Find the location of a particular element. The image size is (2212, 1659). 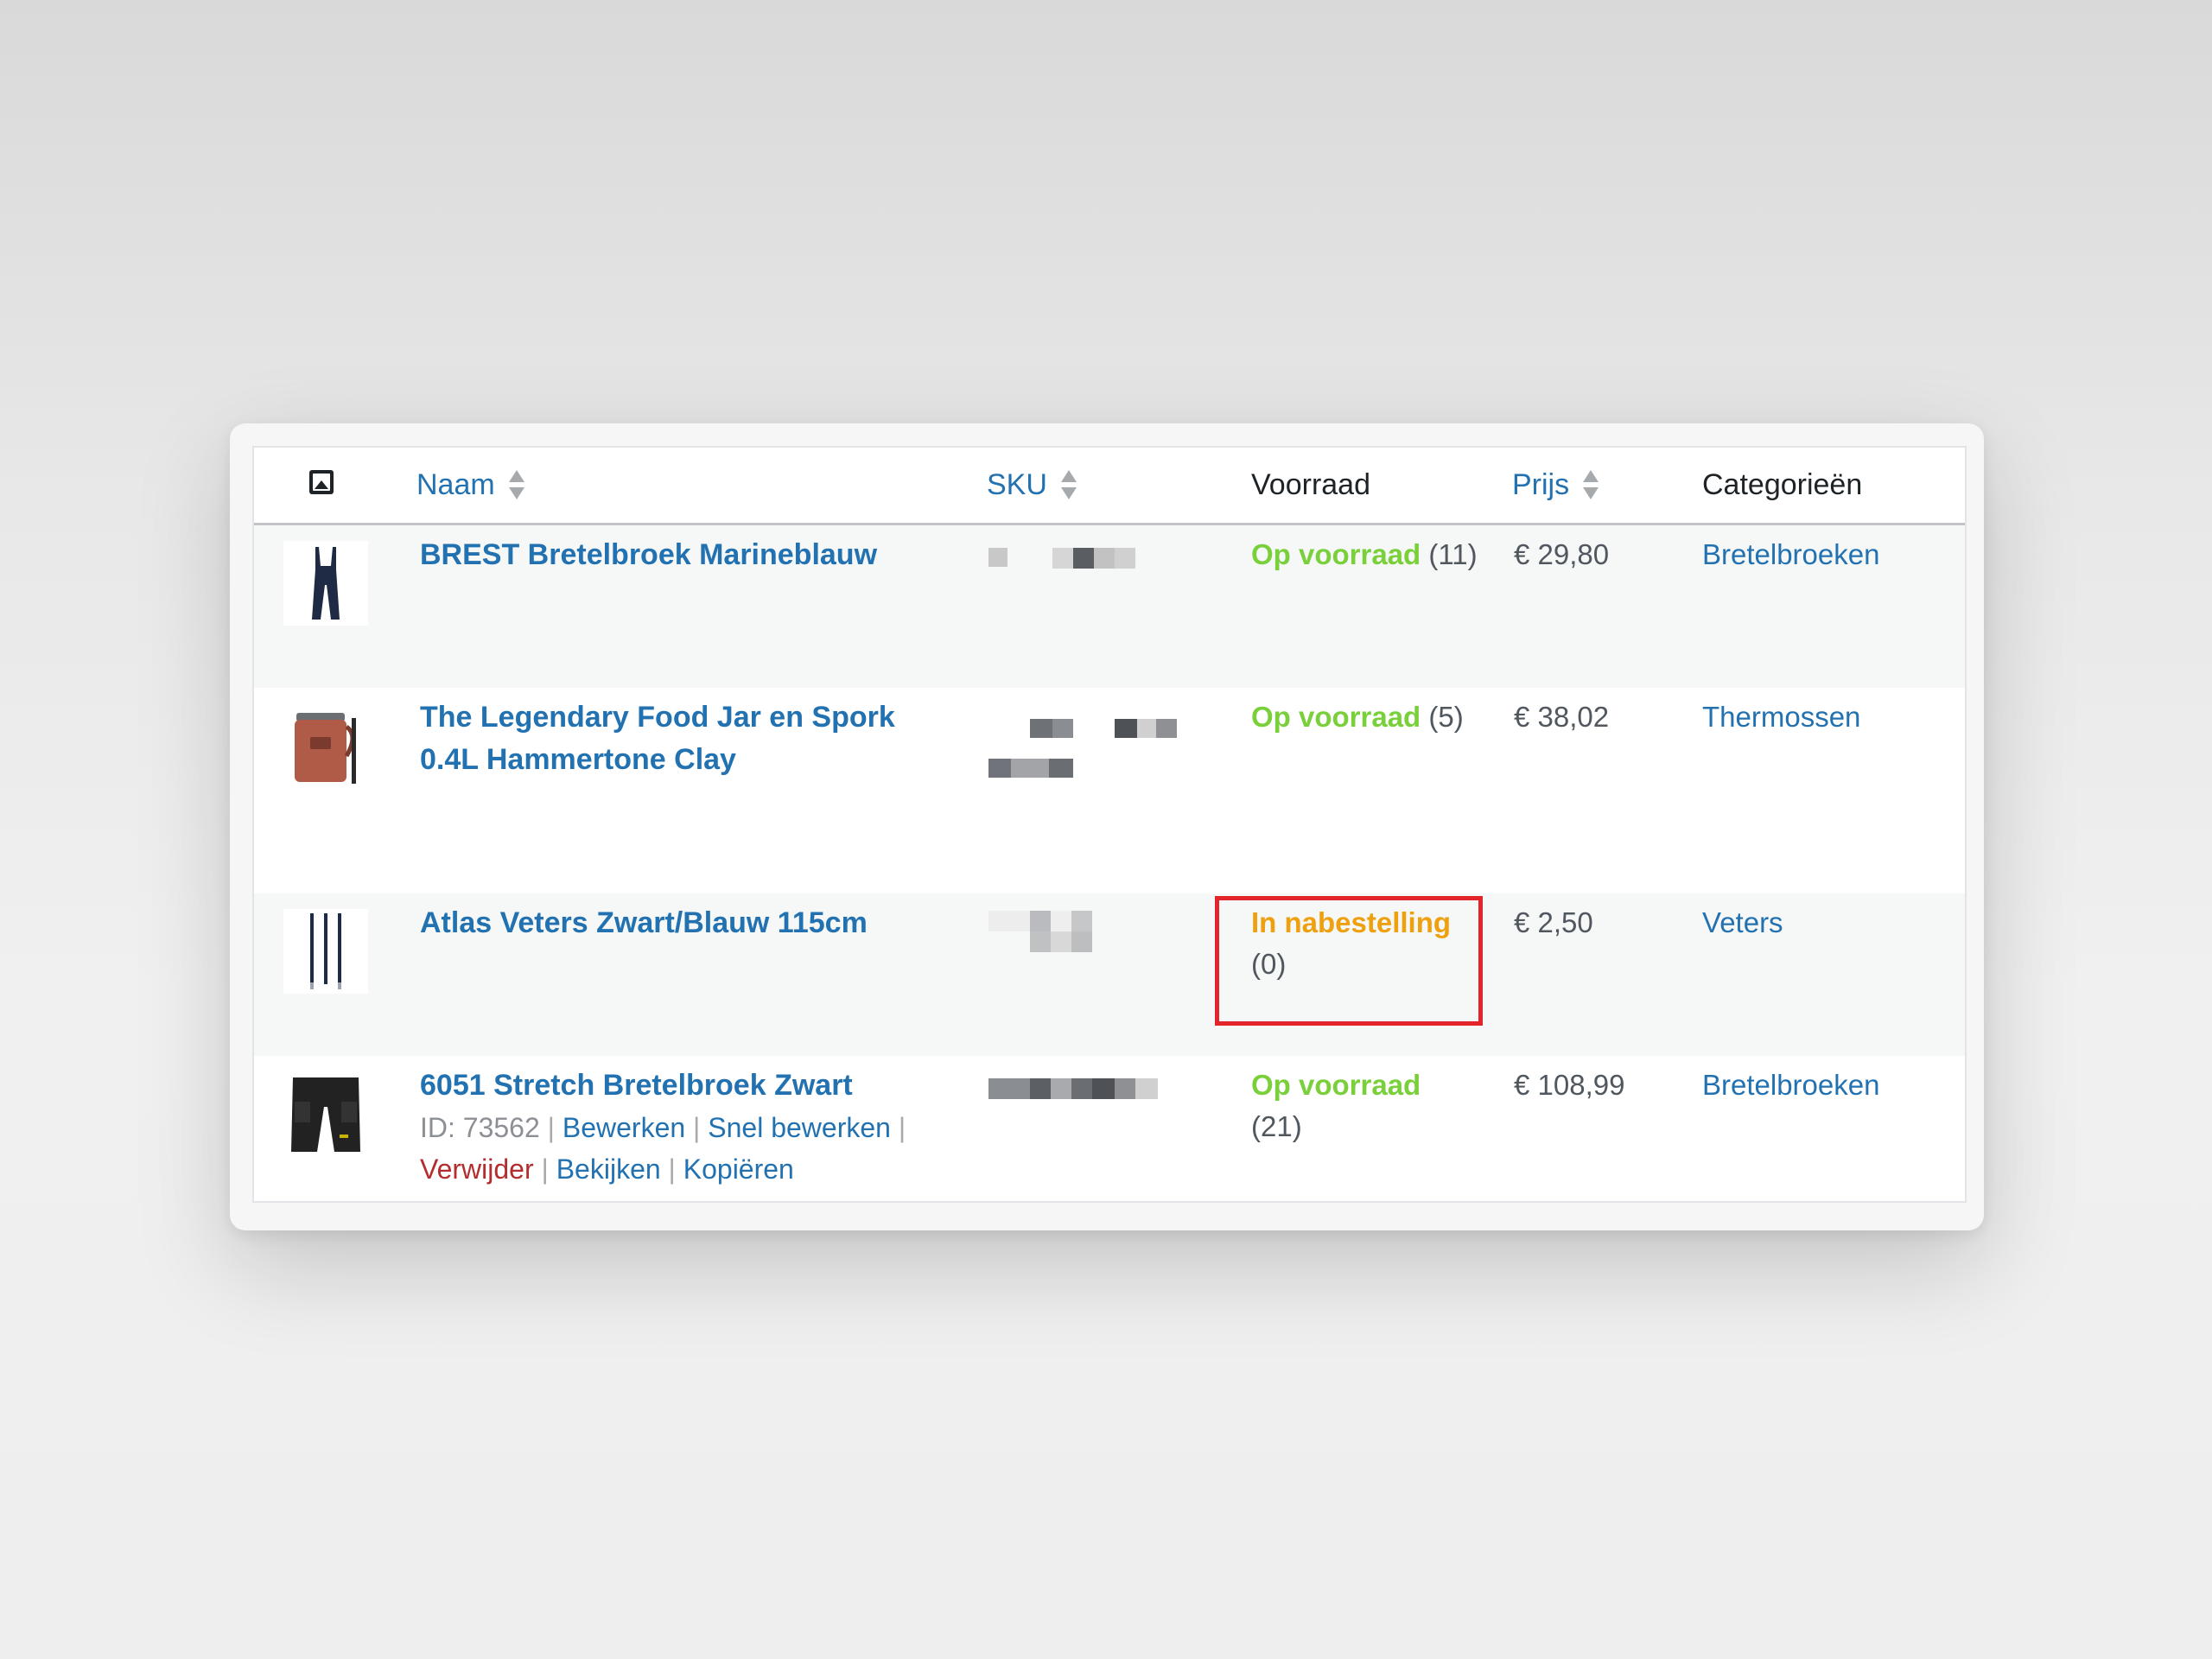

stock-qty: (21) is located at coordinates (1276, 1126).